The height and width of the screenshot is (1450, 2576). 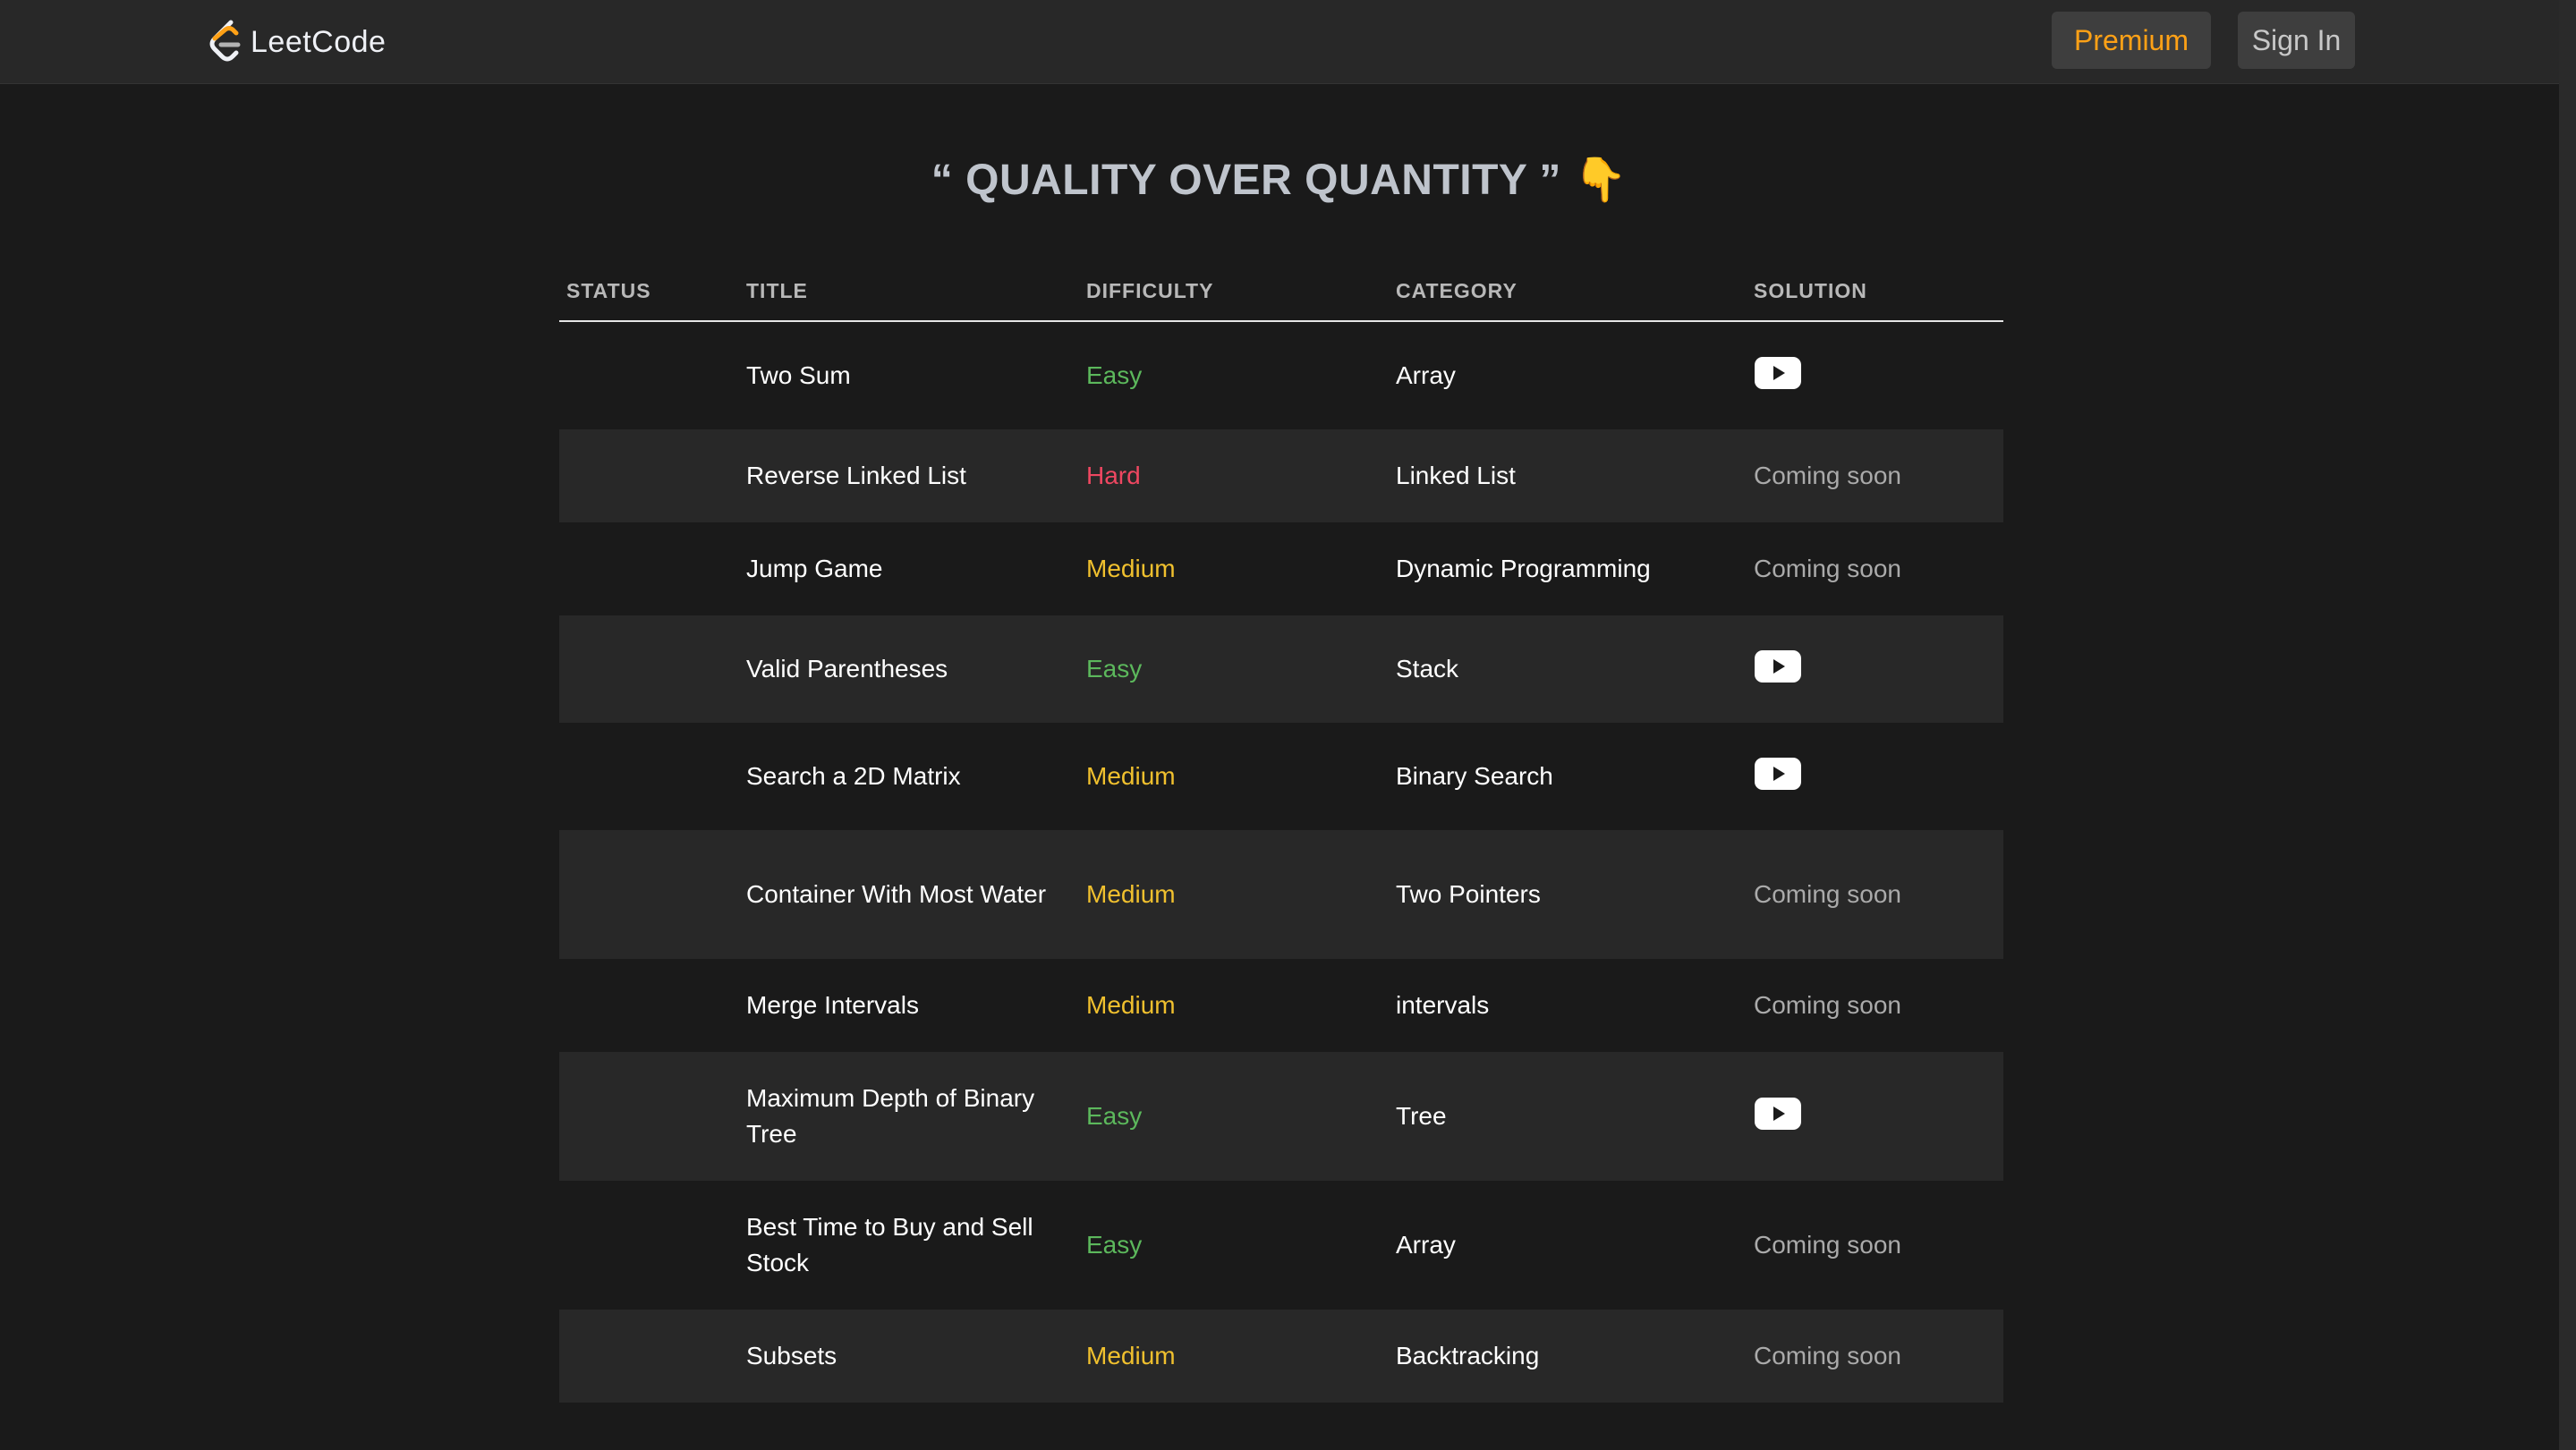 I want to click on column-header-difficulty: DIFFICULTY, so click(x=1150, y=290).